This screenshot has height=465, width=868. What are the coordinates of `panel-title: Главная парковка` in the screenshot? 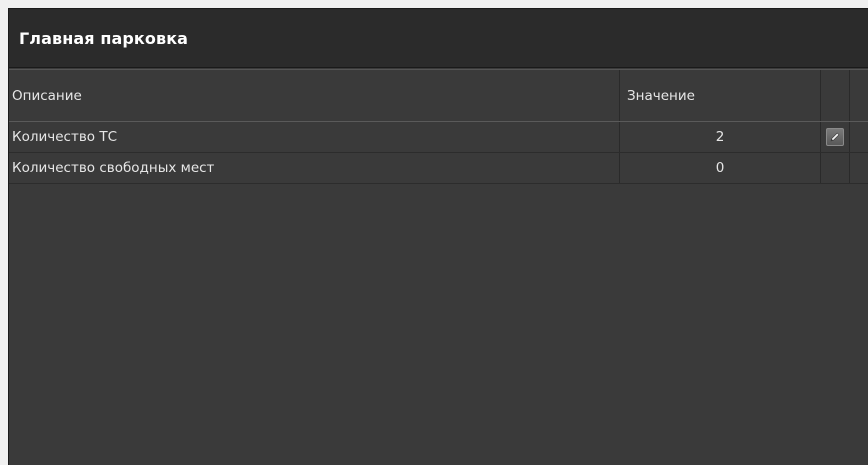 It's located at (104, 38).